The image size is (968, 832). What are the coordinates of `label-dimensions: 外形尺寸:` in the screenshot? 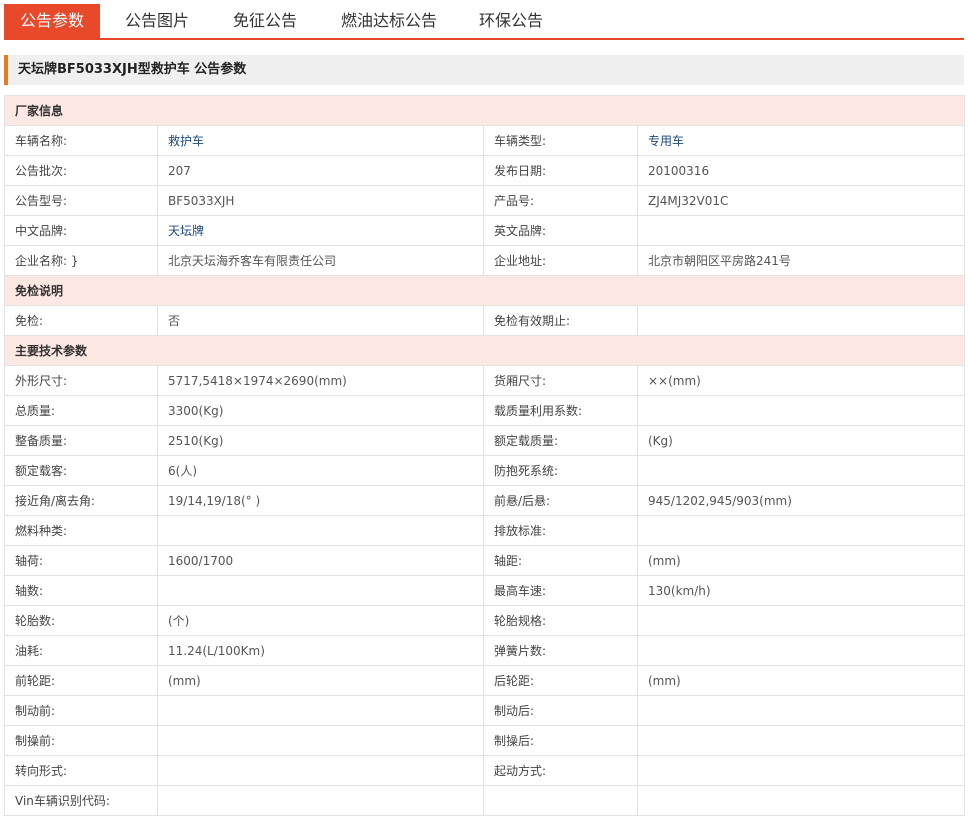 It's located at (81, 380).